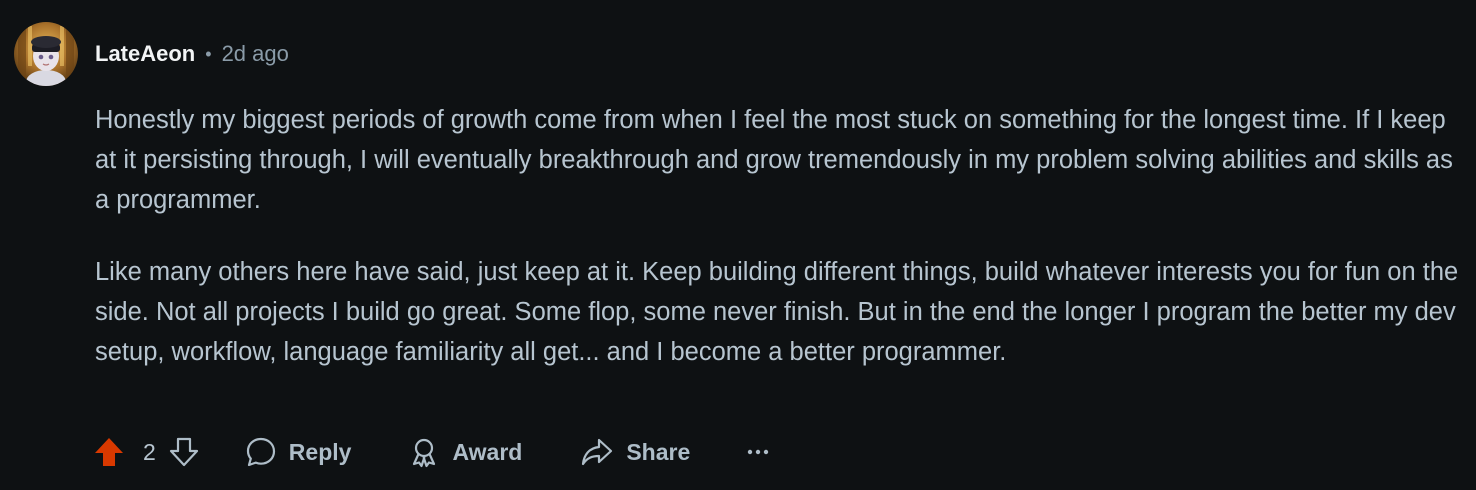 This screenshot has width=1476, height=490. Describe the element at coordinates (658, 451) in the screenshot. I see `share-label: Share` at that location.